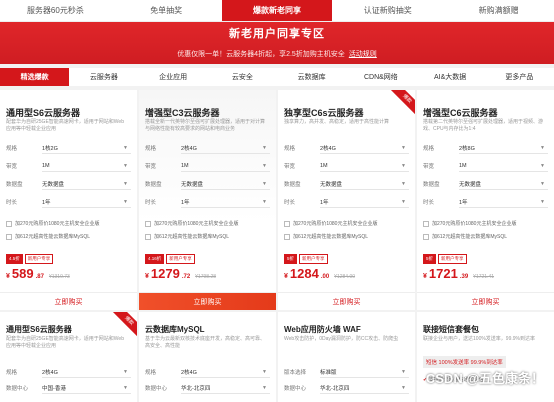  Describe the element at coordinates (242, 77) in the screenshot. I see `cat-cloud-security: 云安全` at that location.